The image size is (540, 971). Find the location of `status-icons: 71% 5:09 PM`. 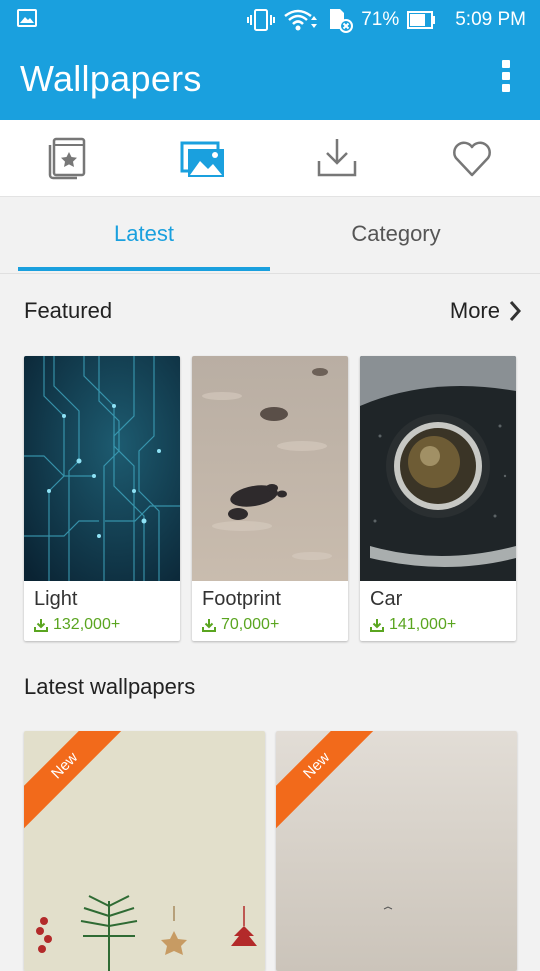

status-icons: 71% 5:09 PM is located at coordinates (386, 20).